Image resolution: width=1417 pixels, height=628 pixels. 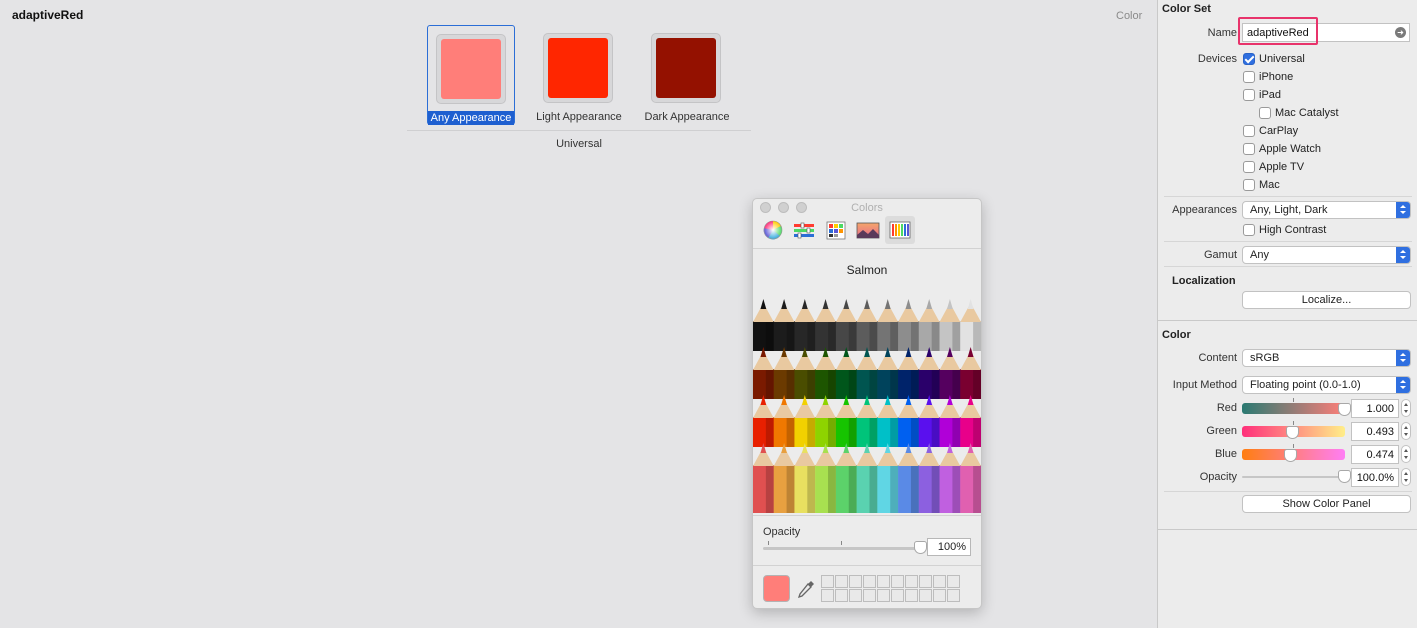 I want to click on high-contrast-checkbox, so click(x=1249, y=230).